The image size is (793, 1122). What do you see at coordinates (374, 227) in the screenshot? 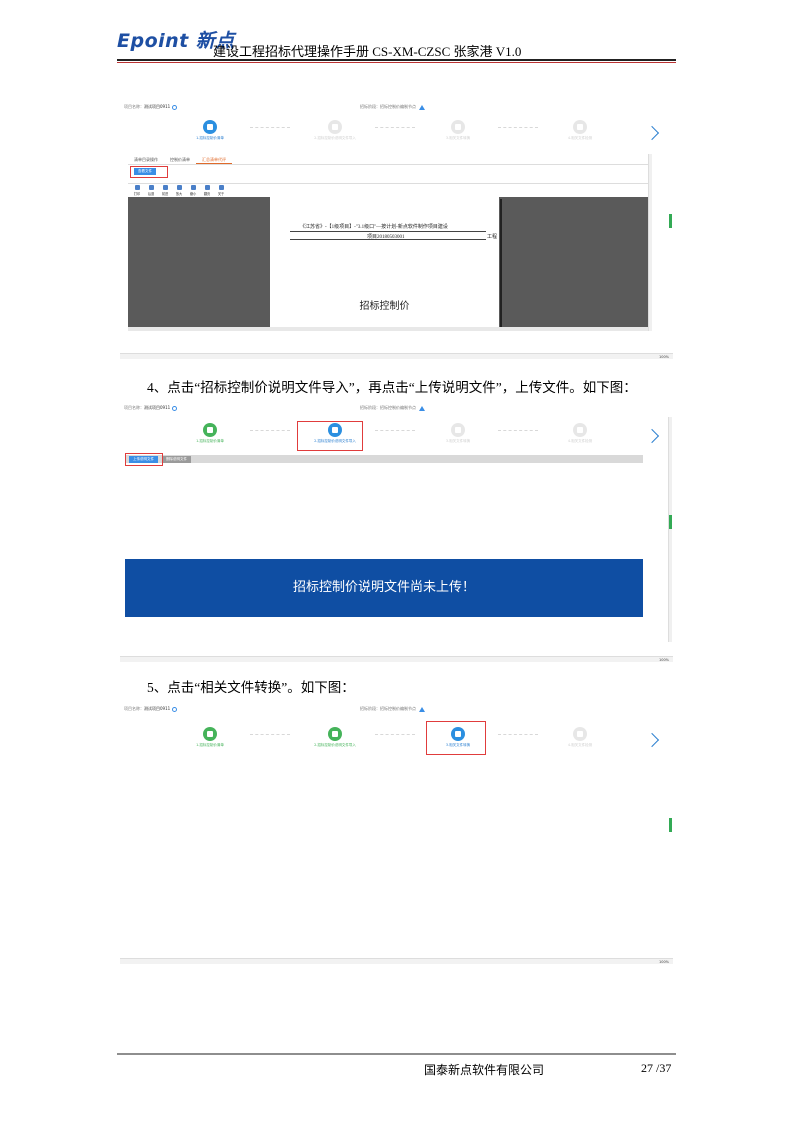
I see `doc-line-1: 《江苏省》-【1级项目】-"3.1级口"—按计划-新点软件制作项目建设` at bounding box center [374, 227].